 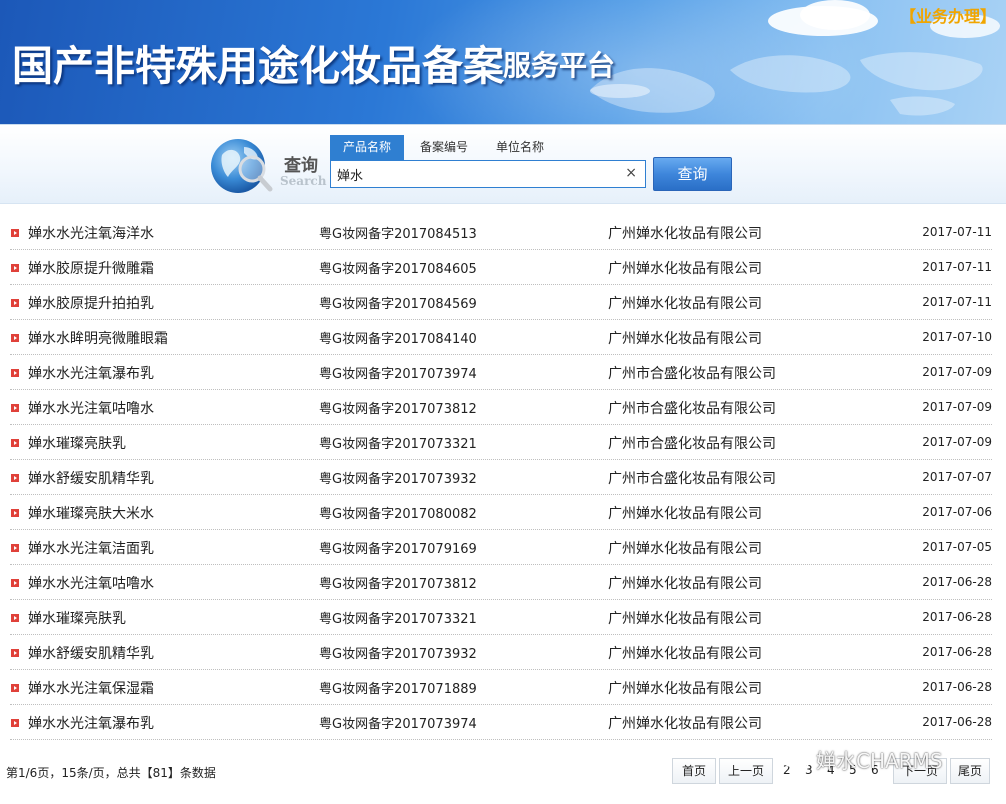 What do you see at coordinates (258, 66) in the screenshot?
I see `page-title: 国产非特殊用途化妆品备案` at bounding box center [258, 66].